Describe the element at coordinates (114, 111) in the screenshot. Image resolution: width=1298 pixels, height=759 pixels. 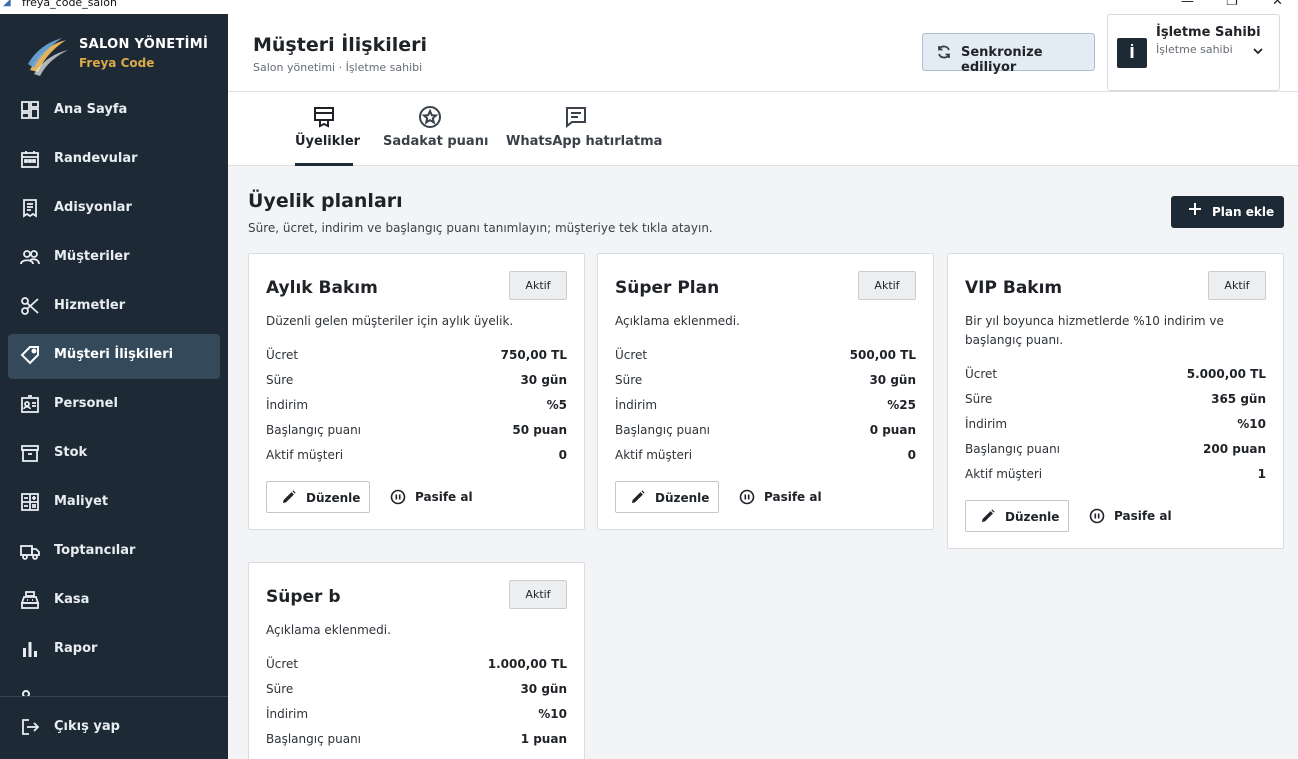
I see `sidebar-item-ana-sayfa: Ana Sayfa` at that location.